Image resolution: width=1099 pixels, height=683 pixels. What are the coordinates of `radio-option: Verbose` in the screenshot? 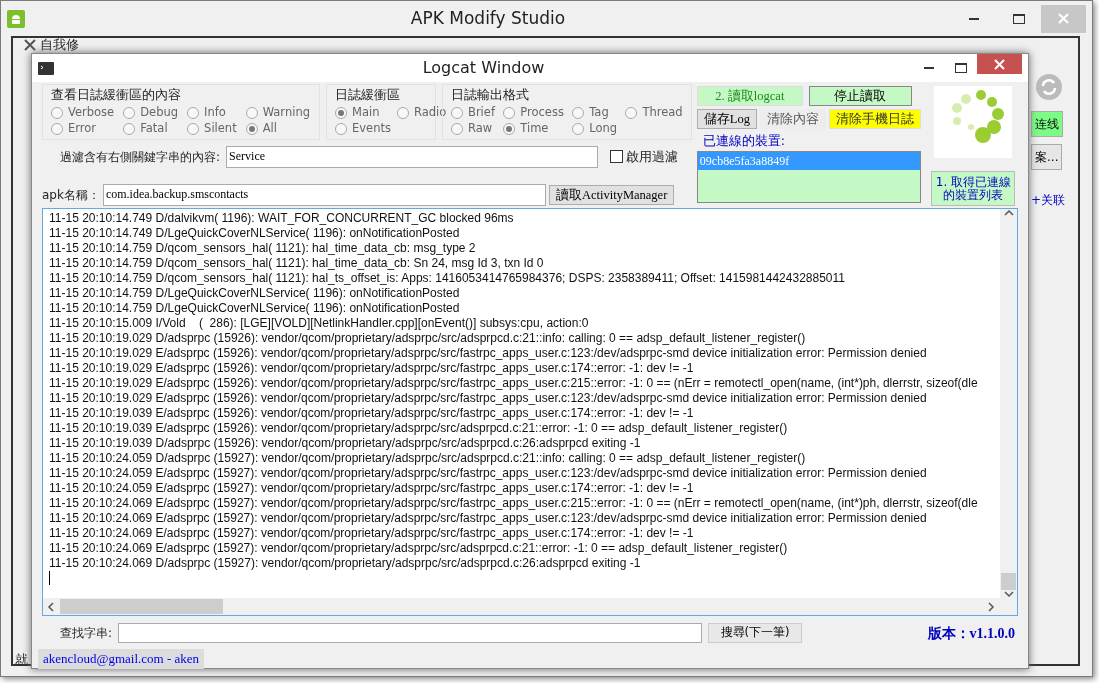 It's located at (84, 112).